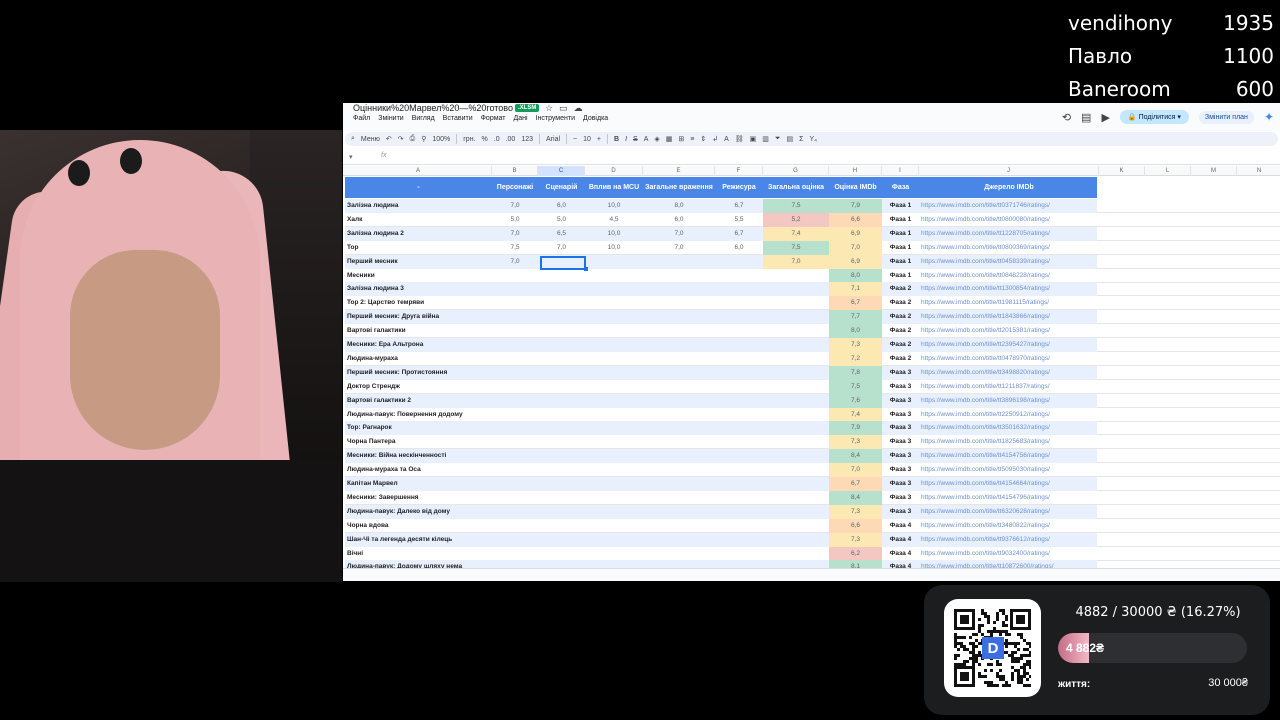 This screenshot has width=1280, height=720. Describe the element at coordinates (855, 187) in the screenshot. I see `header-cell: Оцінка IMDb` at that location.